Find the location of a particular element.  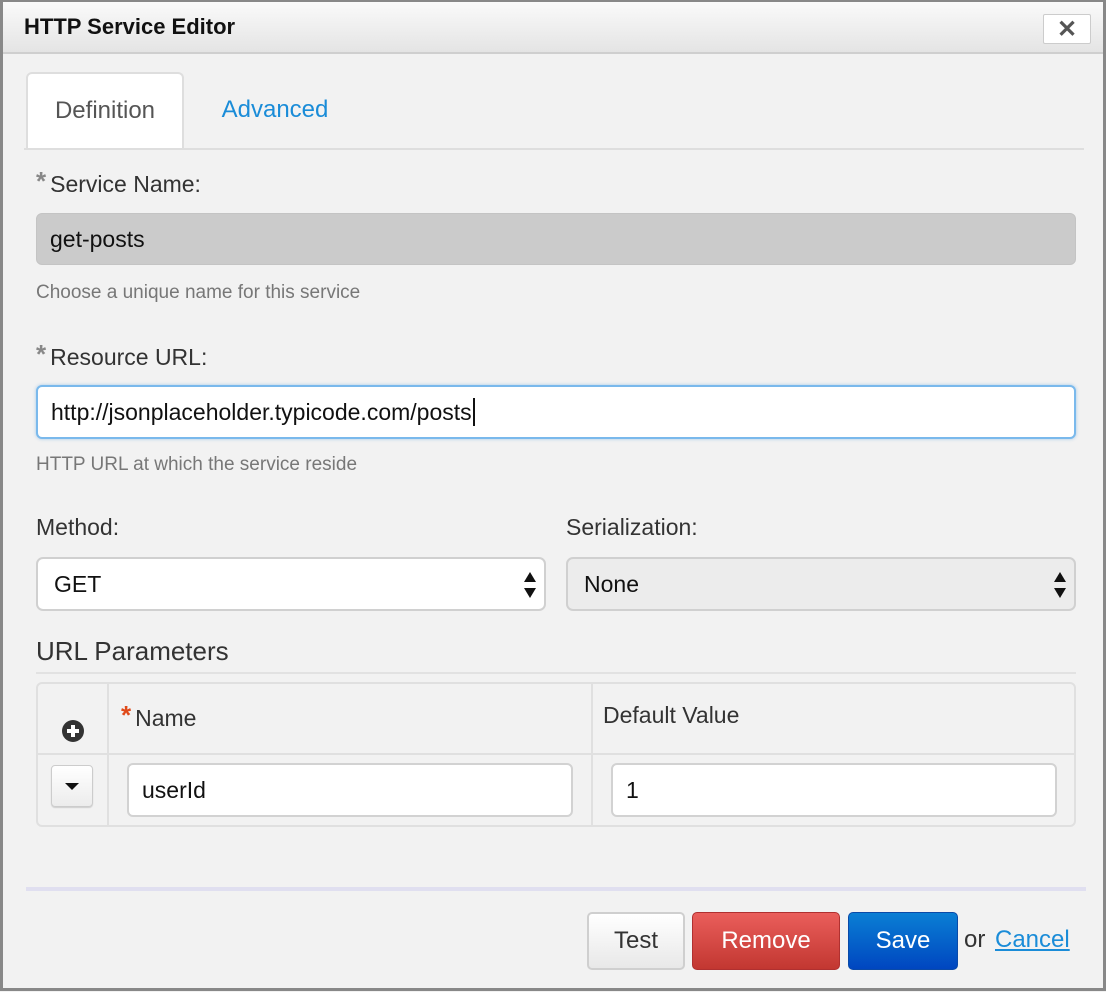

service-name-label: * Service Name: is located at coordinates (118, 182).